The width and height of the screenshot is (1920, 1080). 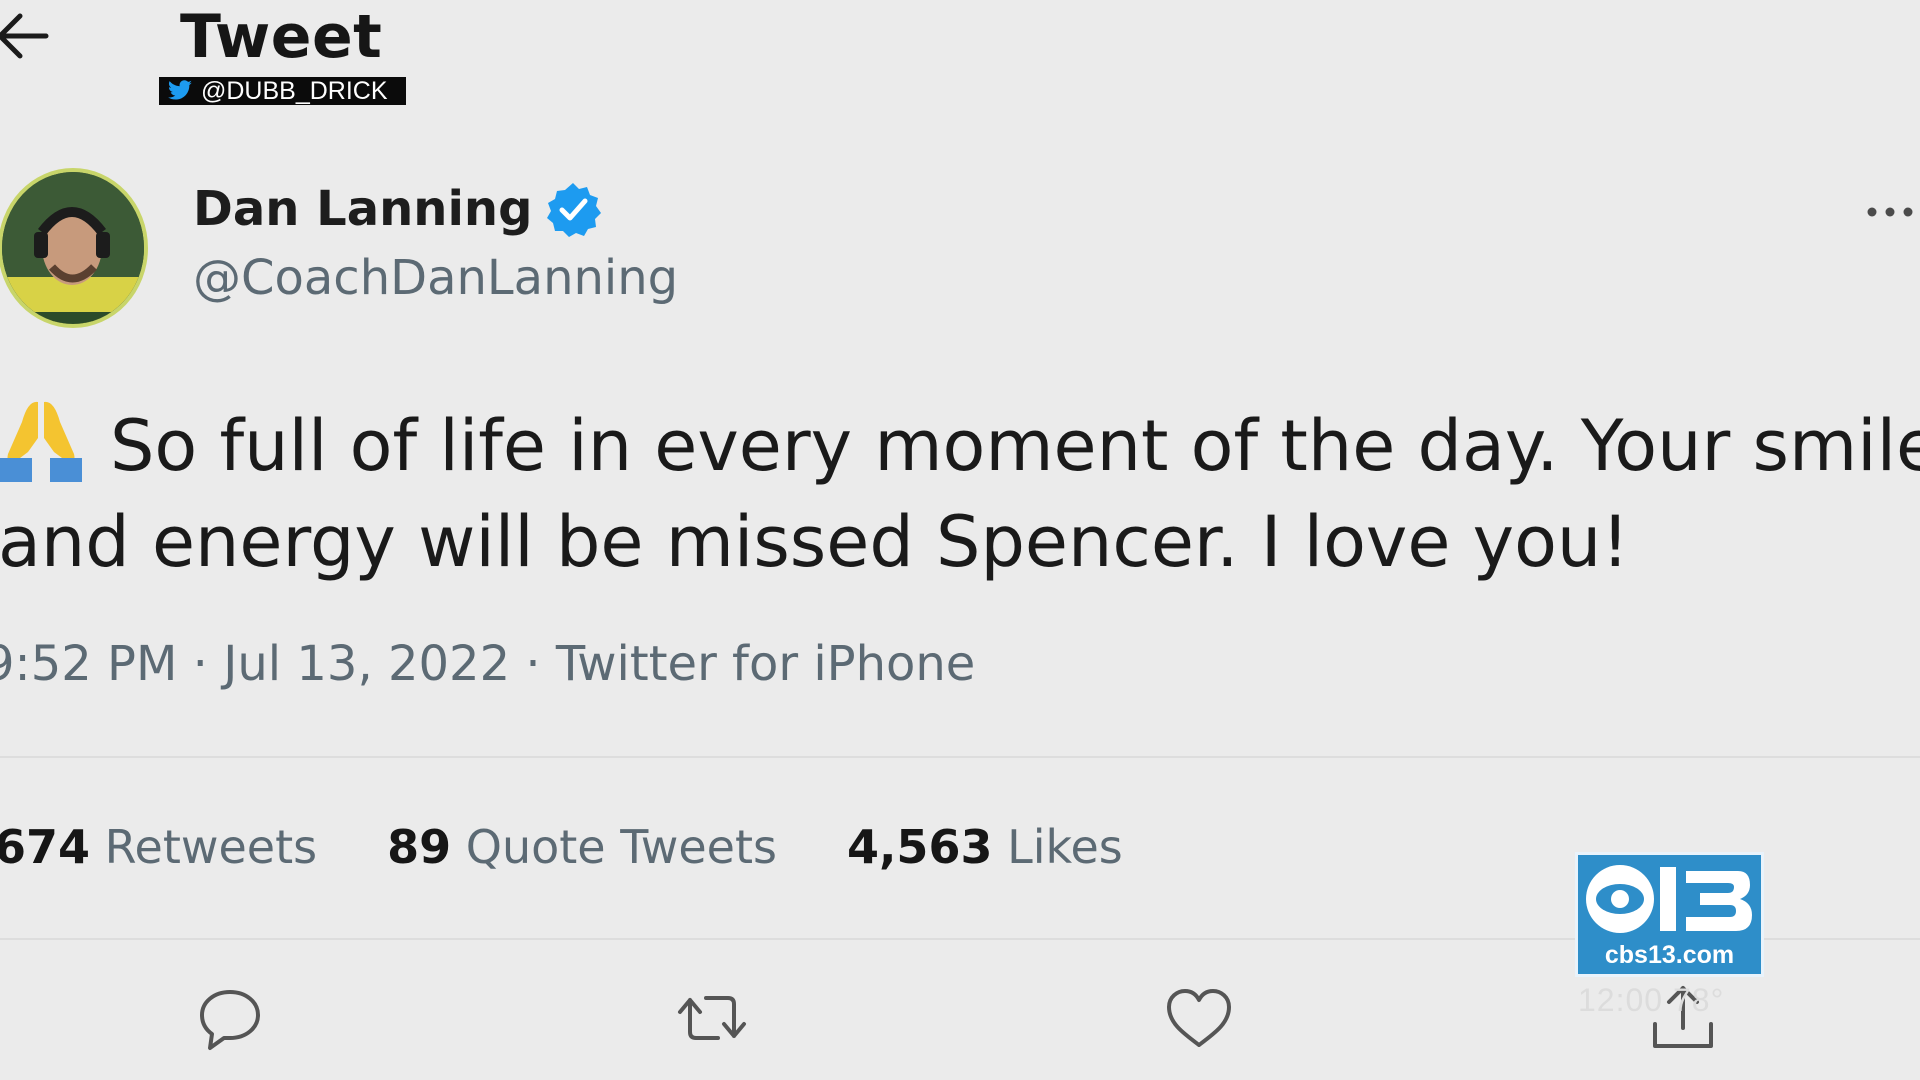 What do you see at coordinates (1669, 955) in the screenshot?
I see `station-site: cbs13.com` at bounding box center [1669, 955].